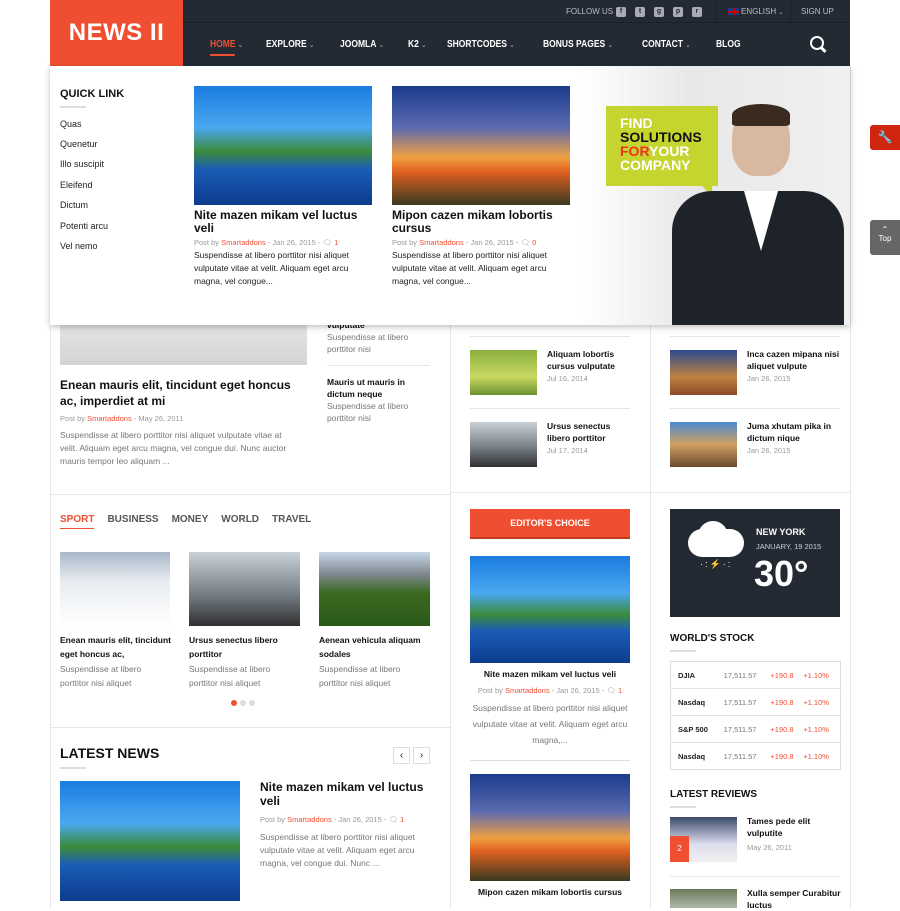  I want to click on weather-city: NEW YORK, so click(781, 532).